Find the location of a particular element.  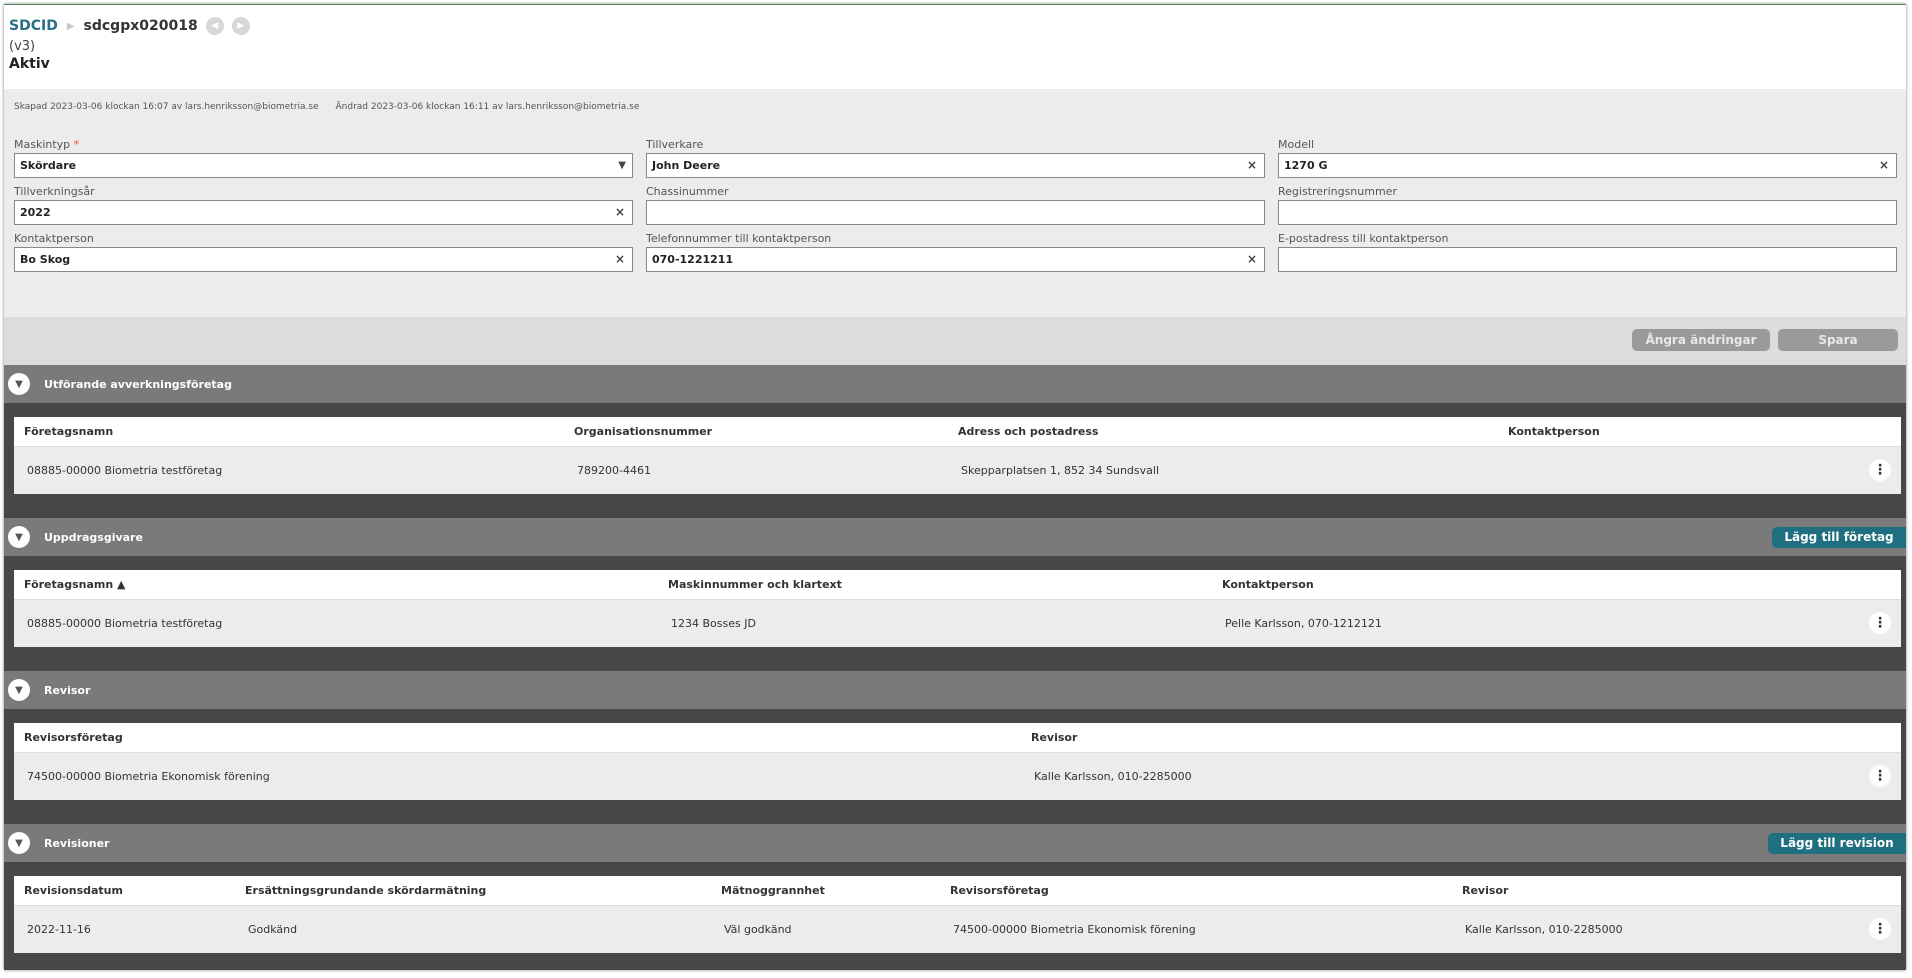

maskintyp-field: Maskintyp * Skördare ▼ is located at coordinates (323, 158).